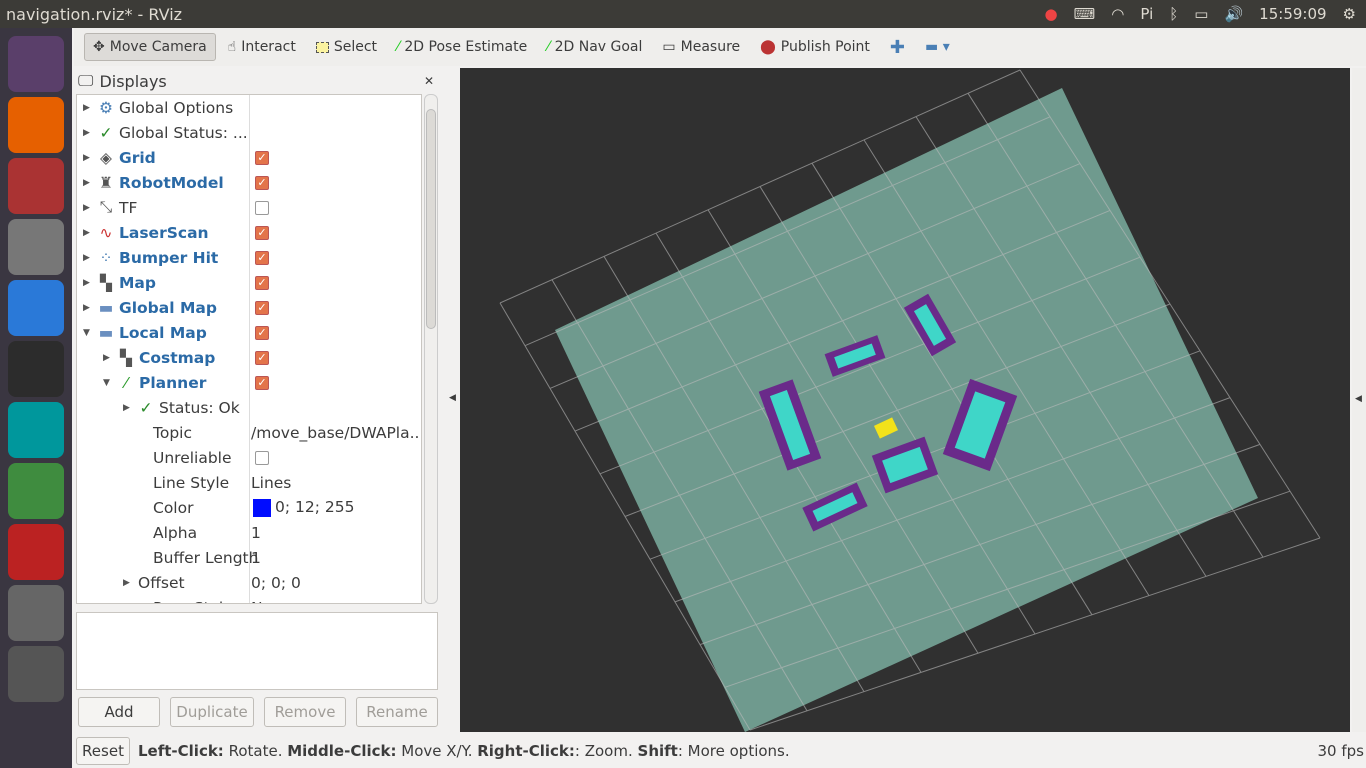  Describe the element at coordinates (701, 47) in the screenshot. I see `measure-tool: ▭ Measure` at that location.